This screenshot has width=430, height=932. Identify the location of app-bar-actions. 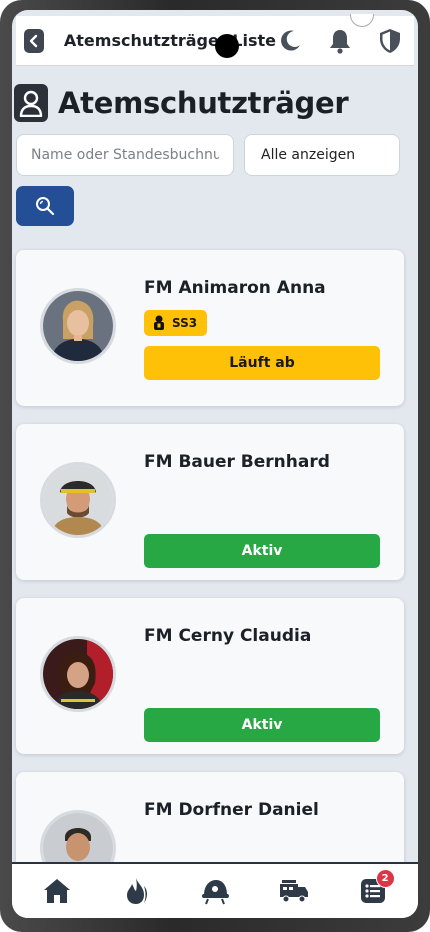
(340, 41).